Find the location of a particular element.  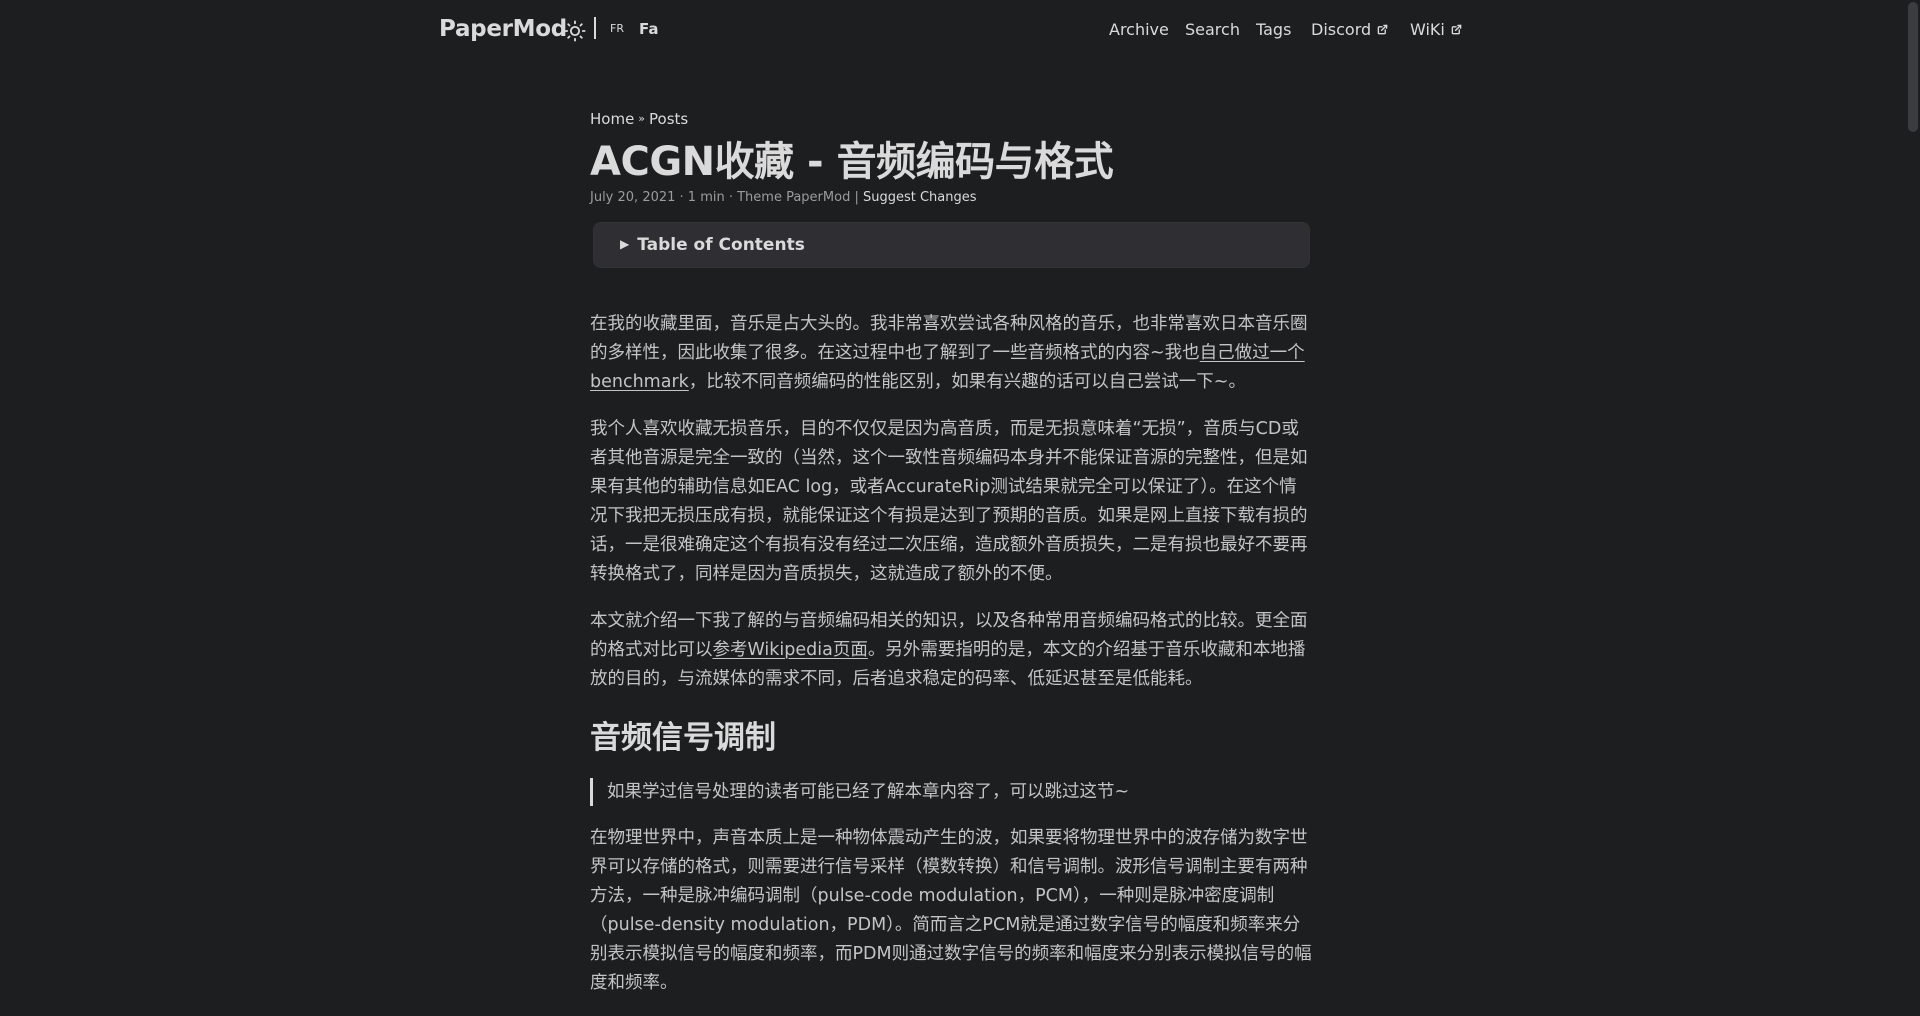

page-scrollbar is located at coordinates (1912, 484).